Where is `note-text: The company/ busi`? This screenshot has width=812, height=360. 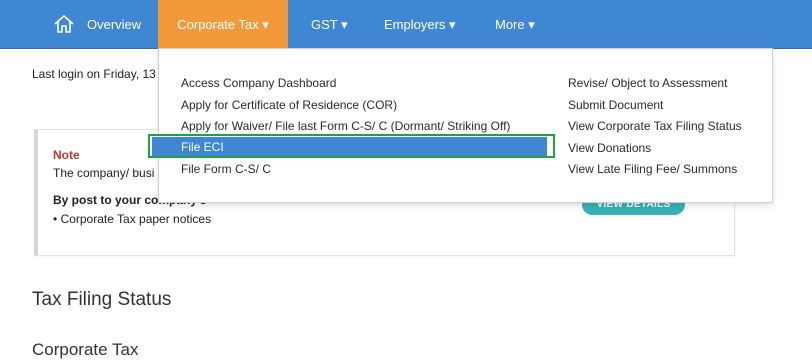
note-text: The company/ busi is located at coordinates (104, 173).